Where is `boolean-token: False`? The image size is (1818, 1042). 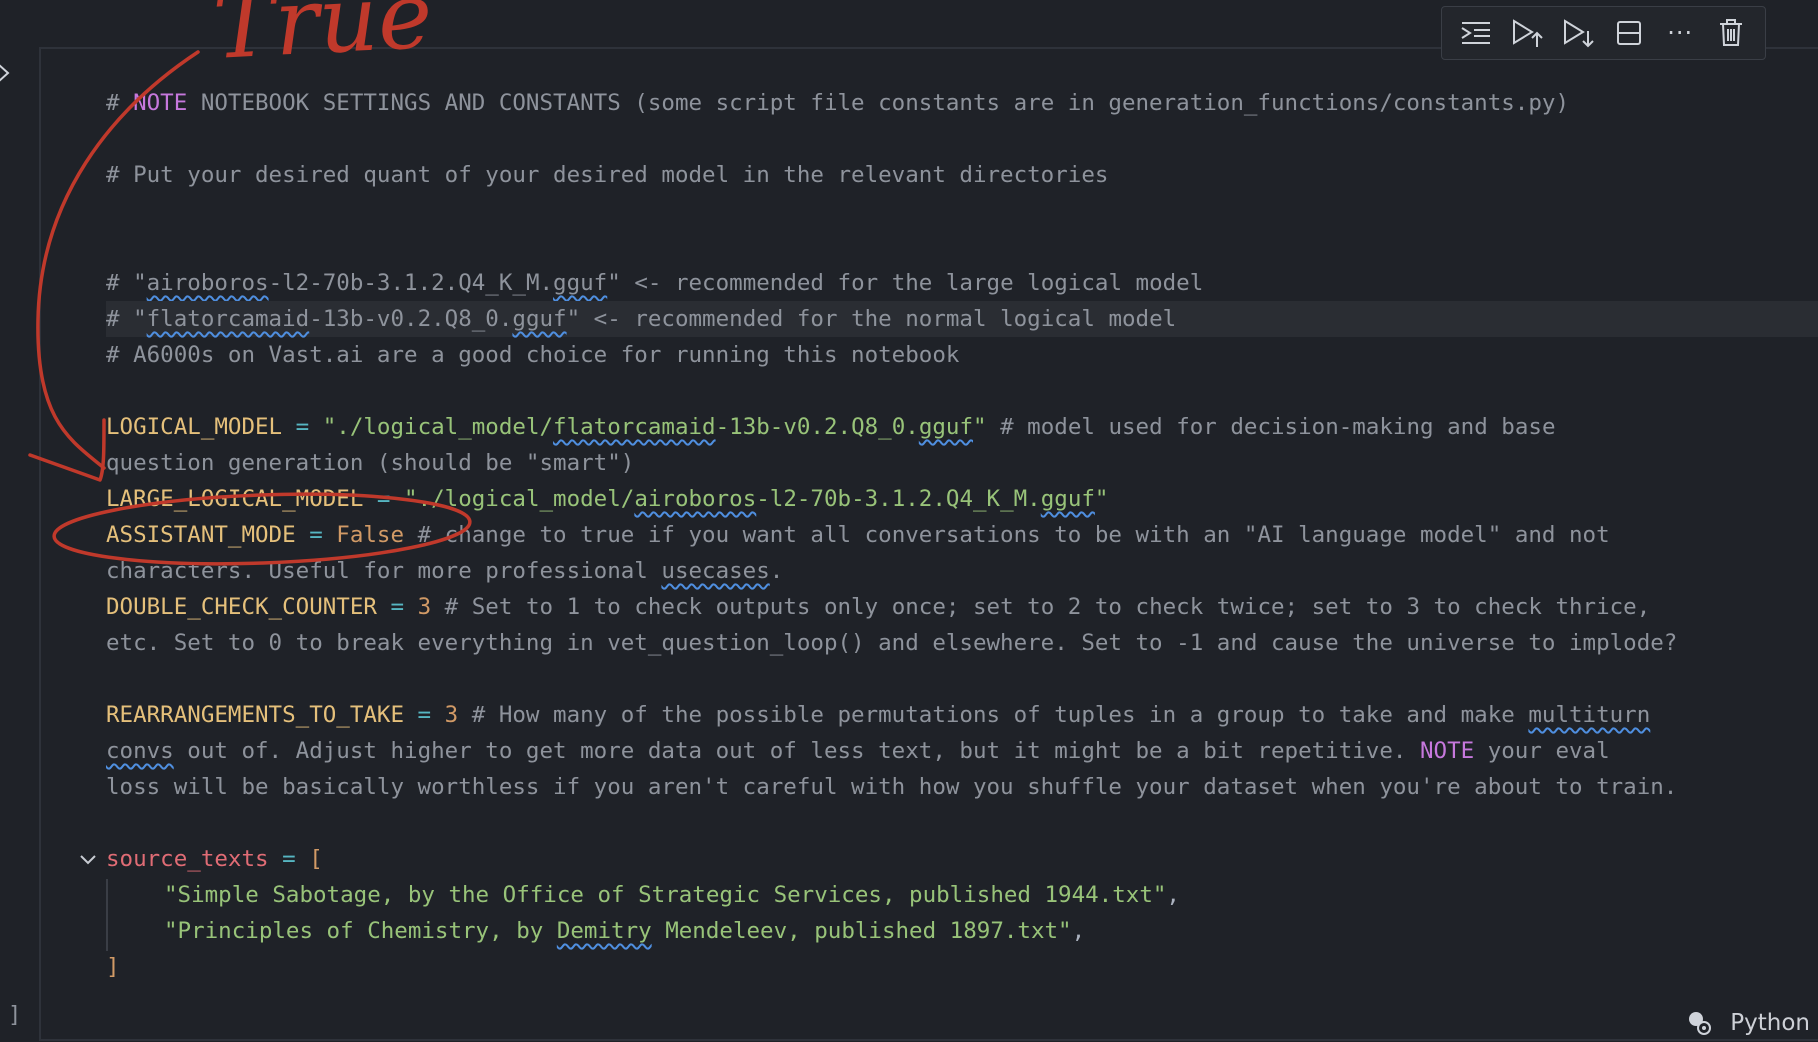 boolean-token: False is located at coordinates (370, 535).